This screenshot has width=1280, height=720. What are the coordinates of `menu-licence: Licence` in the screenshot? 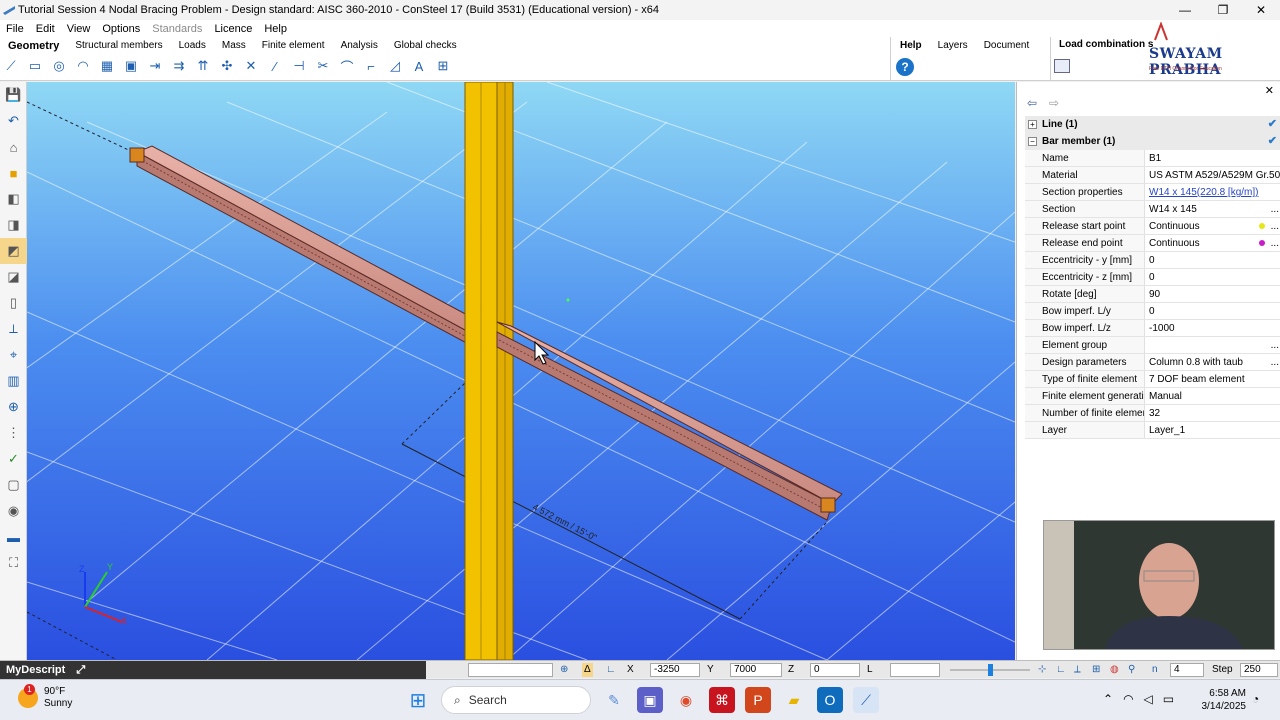 It's located at (233, 29).